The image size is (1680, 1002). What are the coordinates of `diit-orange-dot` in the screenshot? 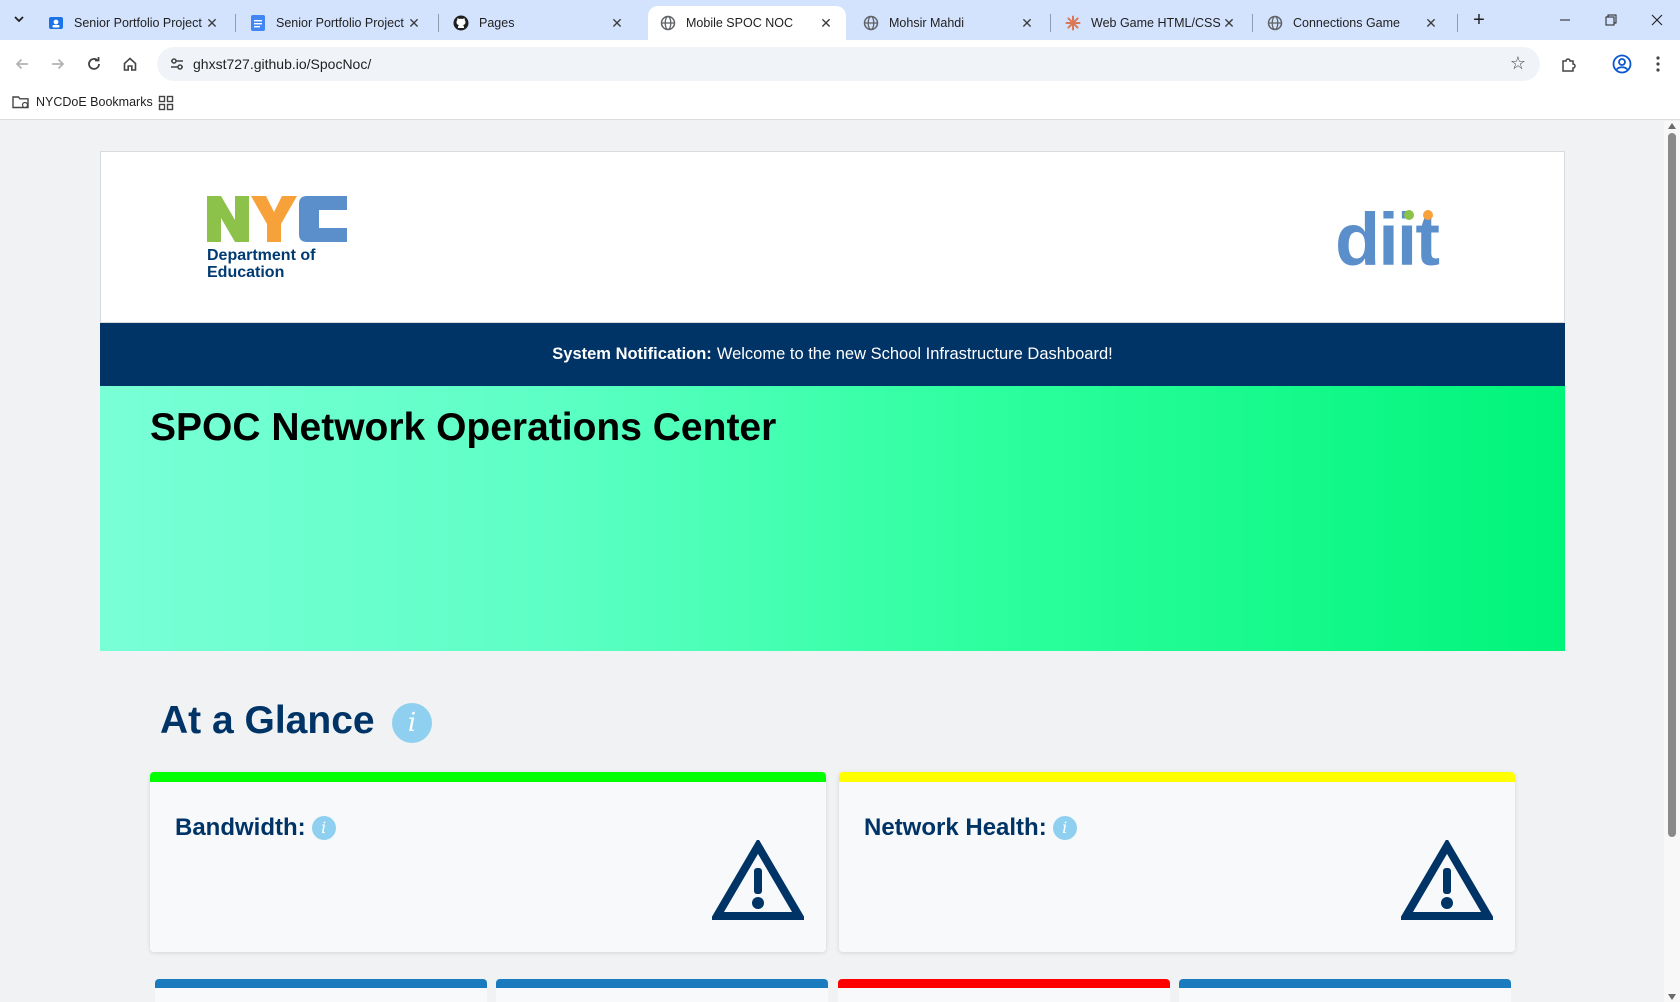 It's located at (1428, 215).